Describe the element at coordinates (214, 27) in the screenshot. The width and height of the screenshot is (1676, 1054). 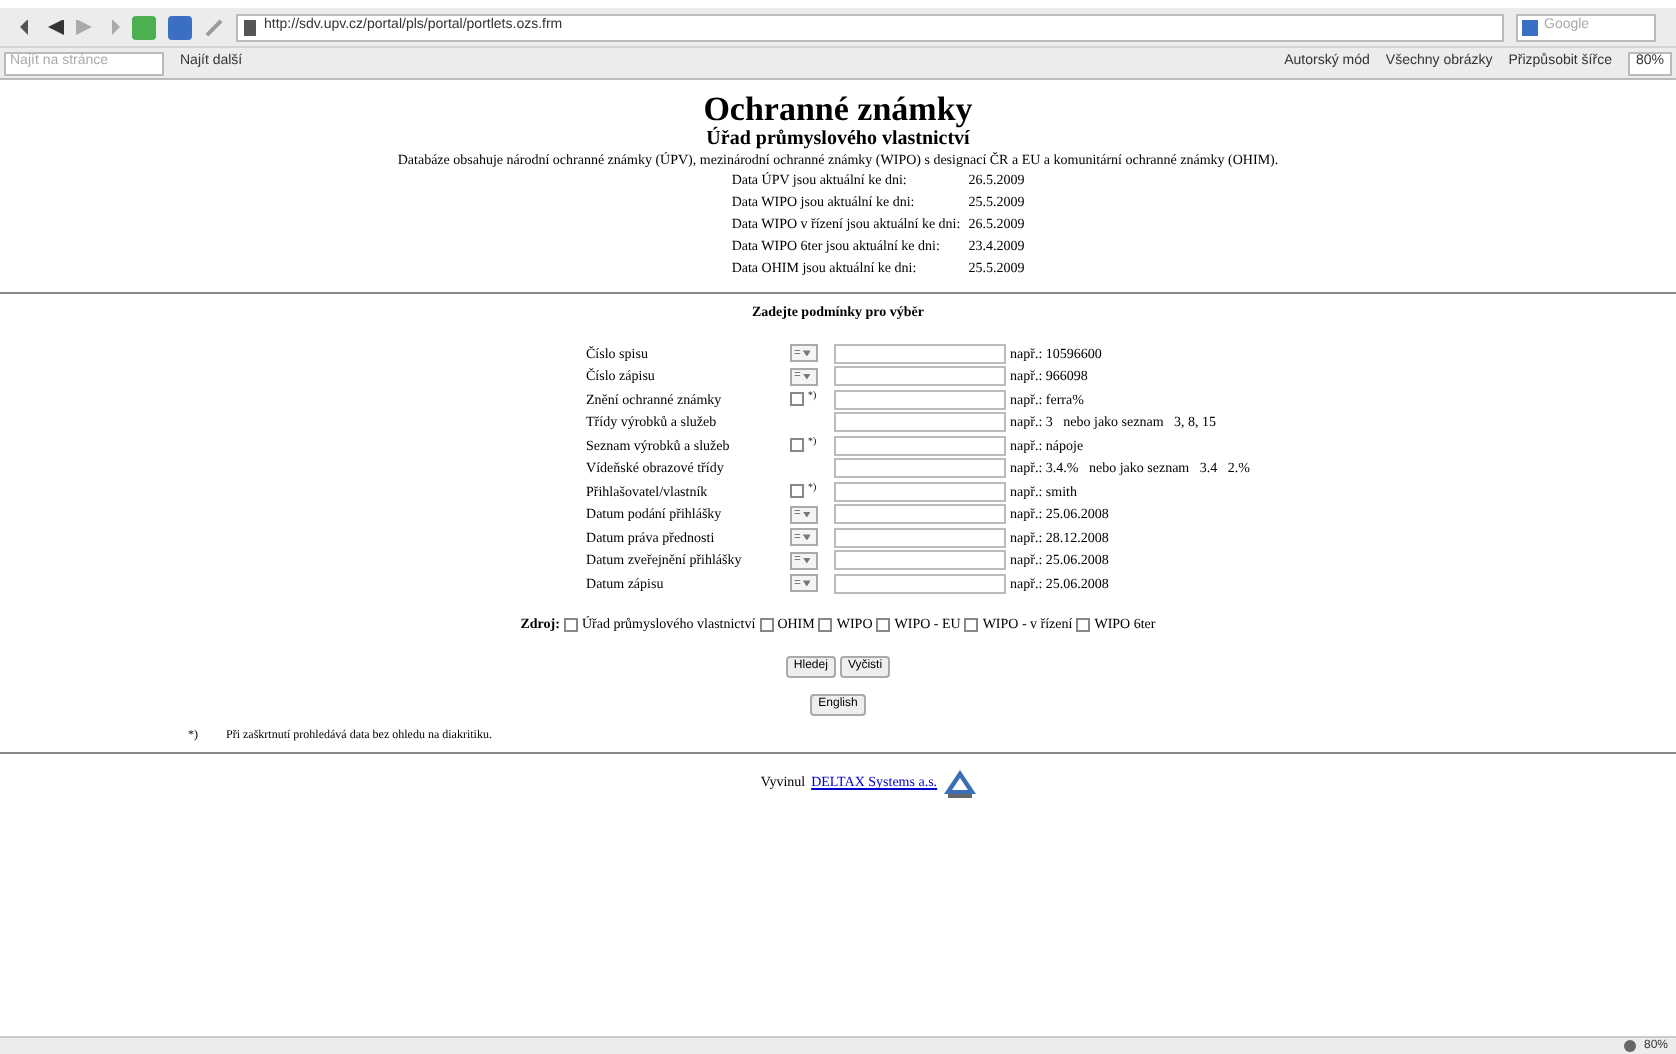
I see `pen-icon` at that location.